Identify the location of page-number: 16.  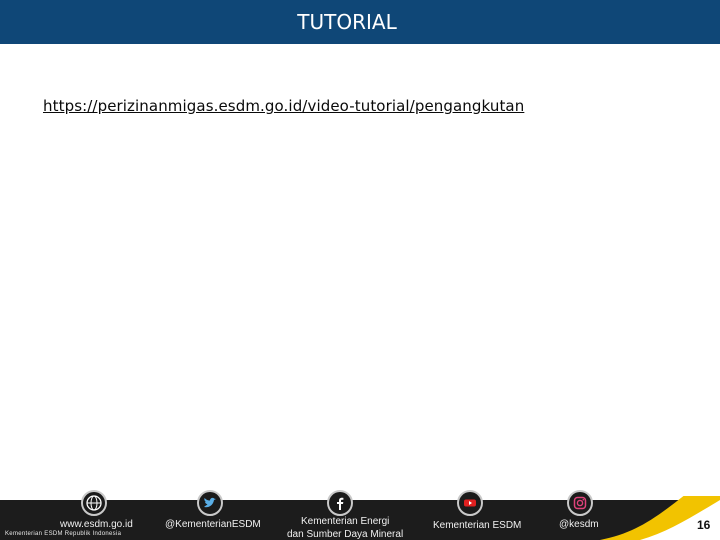
(704, 525).